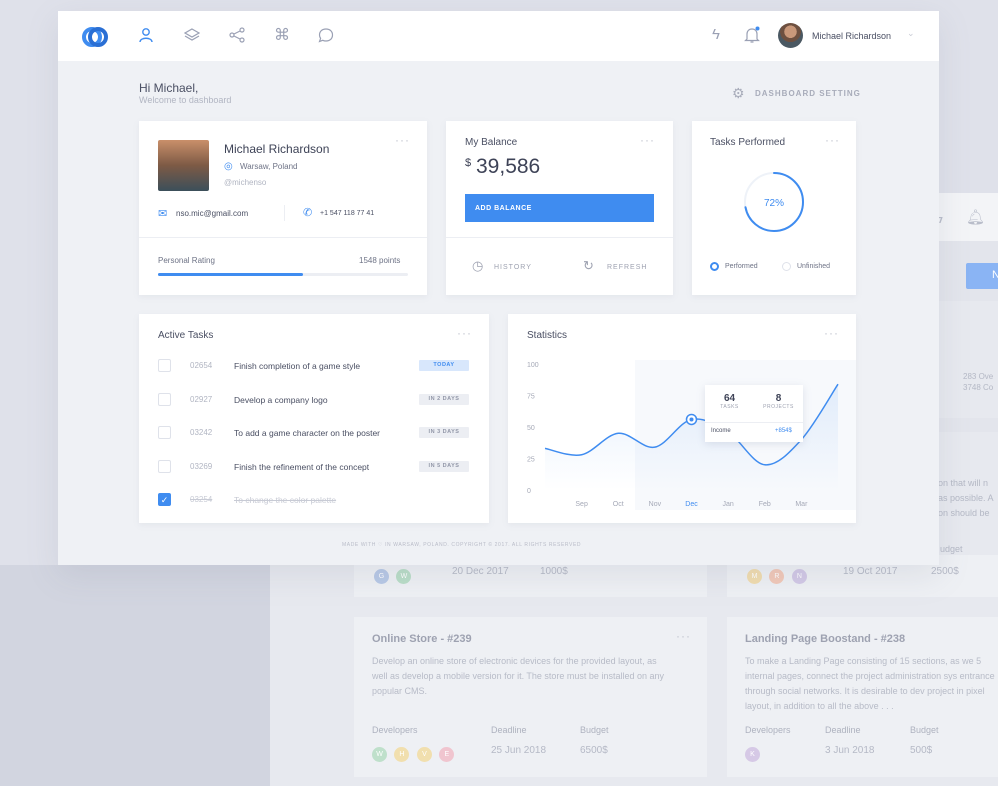 Image resolution: width=998 pixels, height=786 pixels. What do you see at coordinates (627, 267) in the screenshot?
I see `refresh-button: REFRESH` at bounding box center [627, 267].